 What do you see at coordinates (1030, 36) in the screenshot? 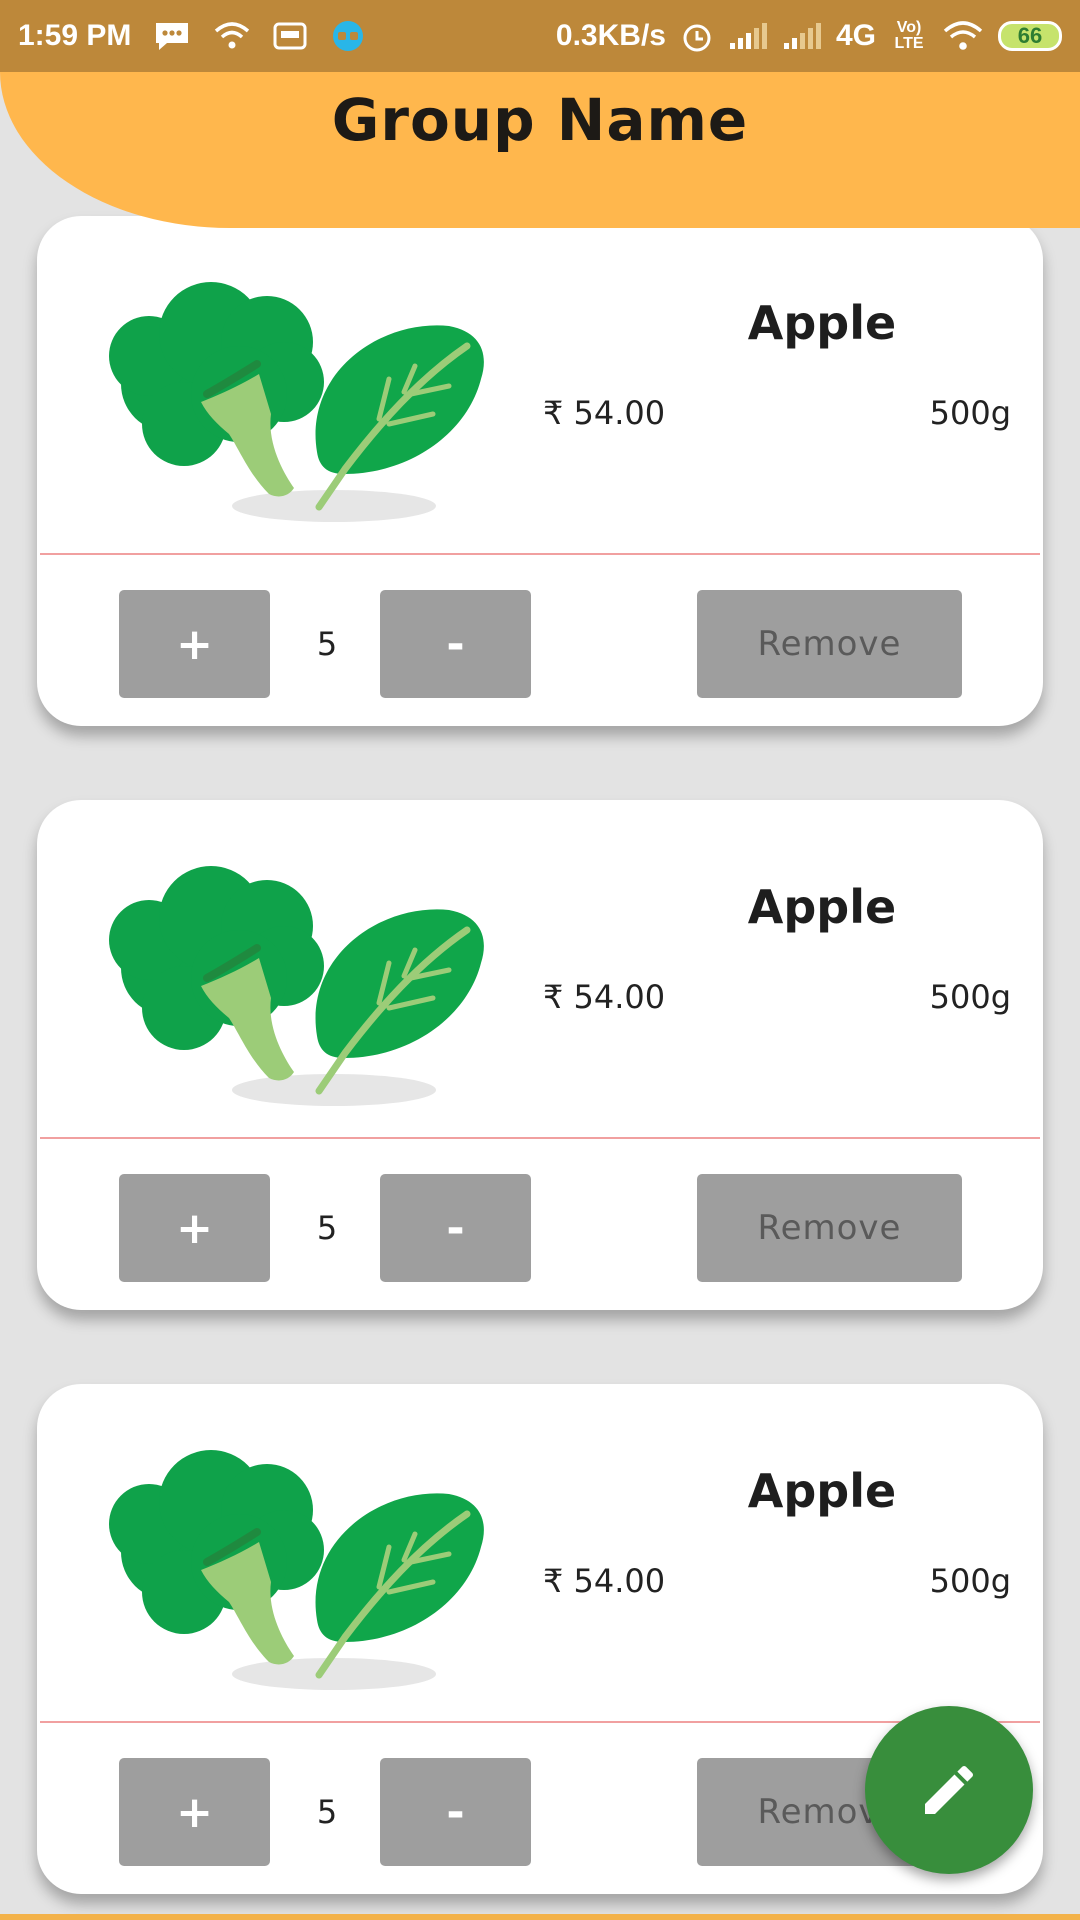
I see `battery-indicator: 66` at bounding box center [1030, 36].